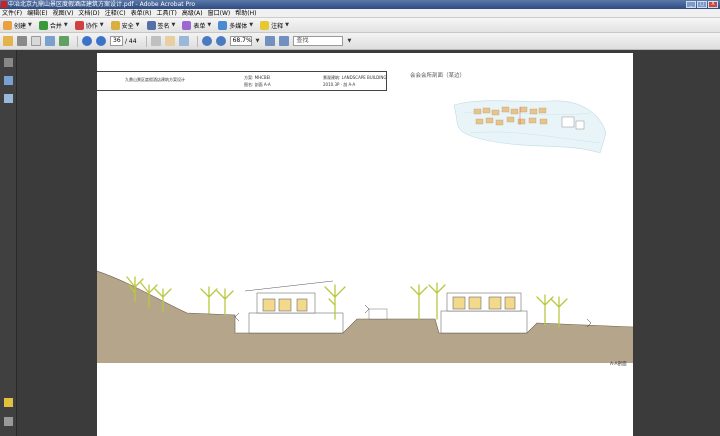 This screenshot has width=720, height=436. What do you see at coordinates (199, 26) in the screenshot?
I see `forms-label: 表单` at bounding box center [199, 26].